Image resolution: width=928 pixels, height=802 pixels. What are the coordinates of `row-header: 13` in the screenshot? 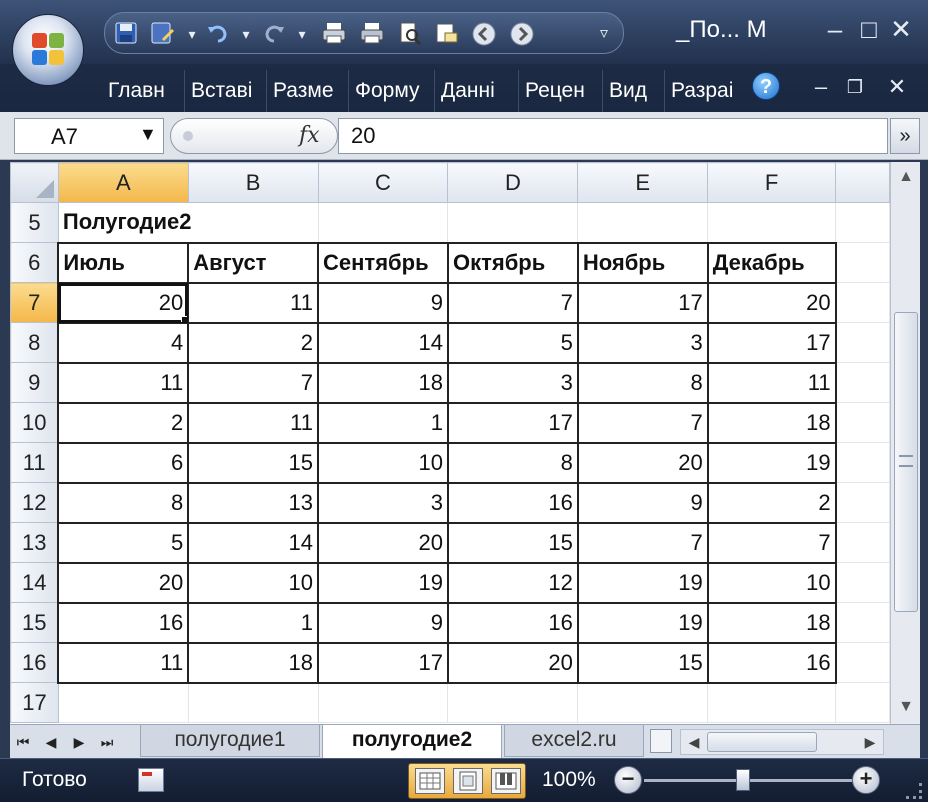 It's located at (34, 542).